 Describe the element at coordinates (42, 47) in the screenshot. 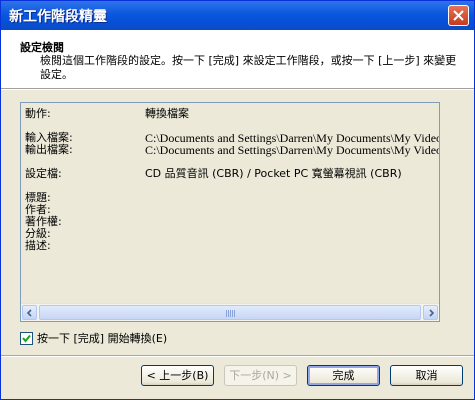

I see `page-title: 設定檢閱` at that location.